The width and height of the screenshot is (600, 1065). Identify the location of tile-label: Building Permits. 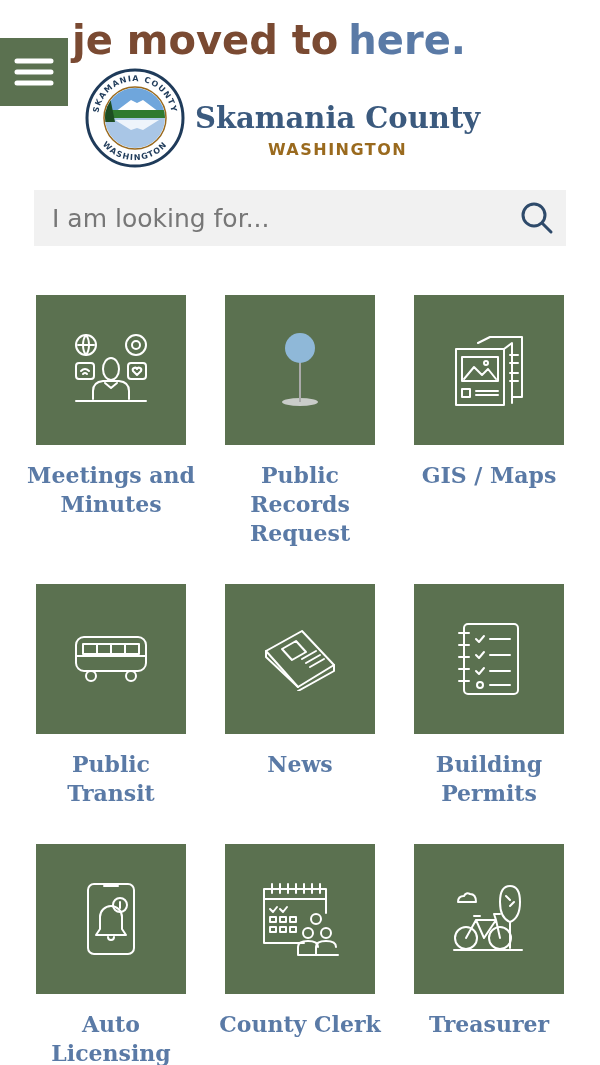
(489, 779).